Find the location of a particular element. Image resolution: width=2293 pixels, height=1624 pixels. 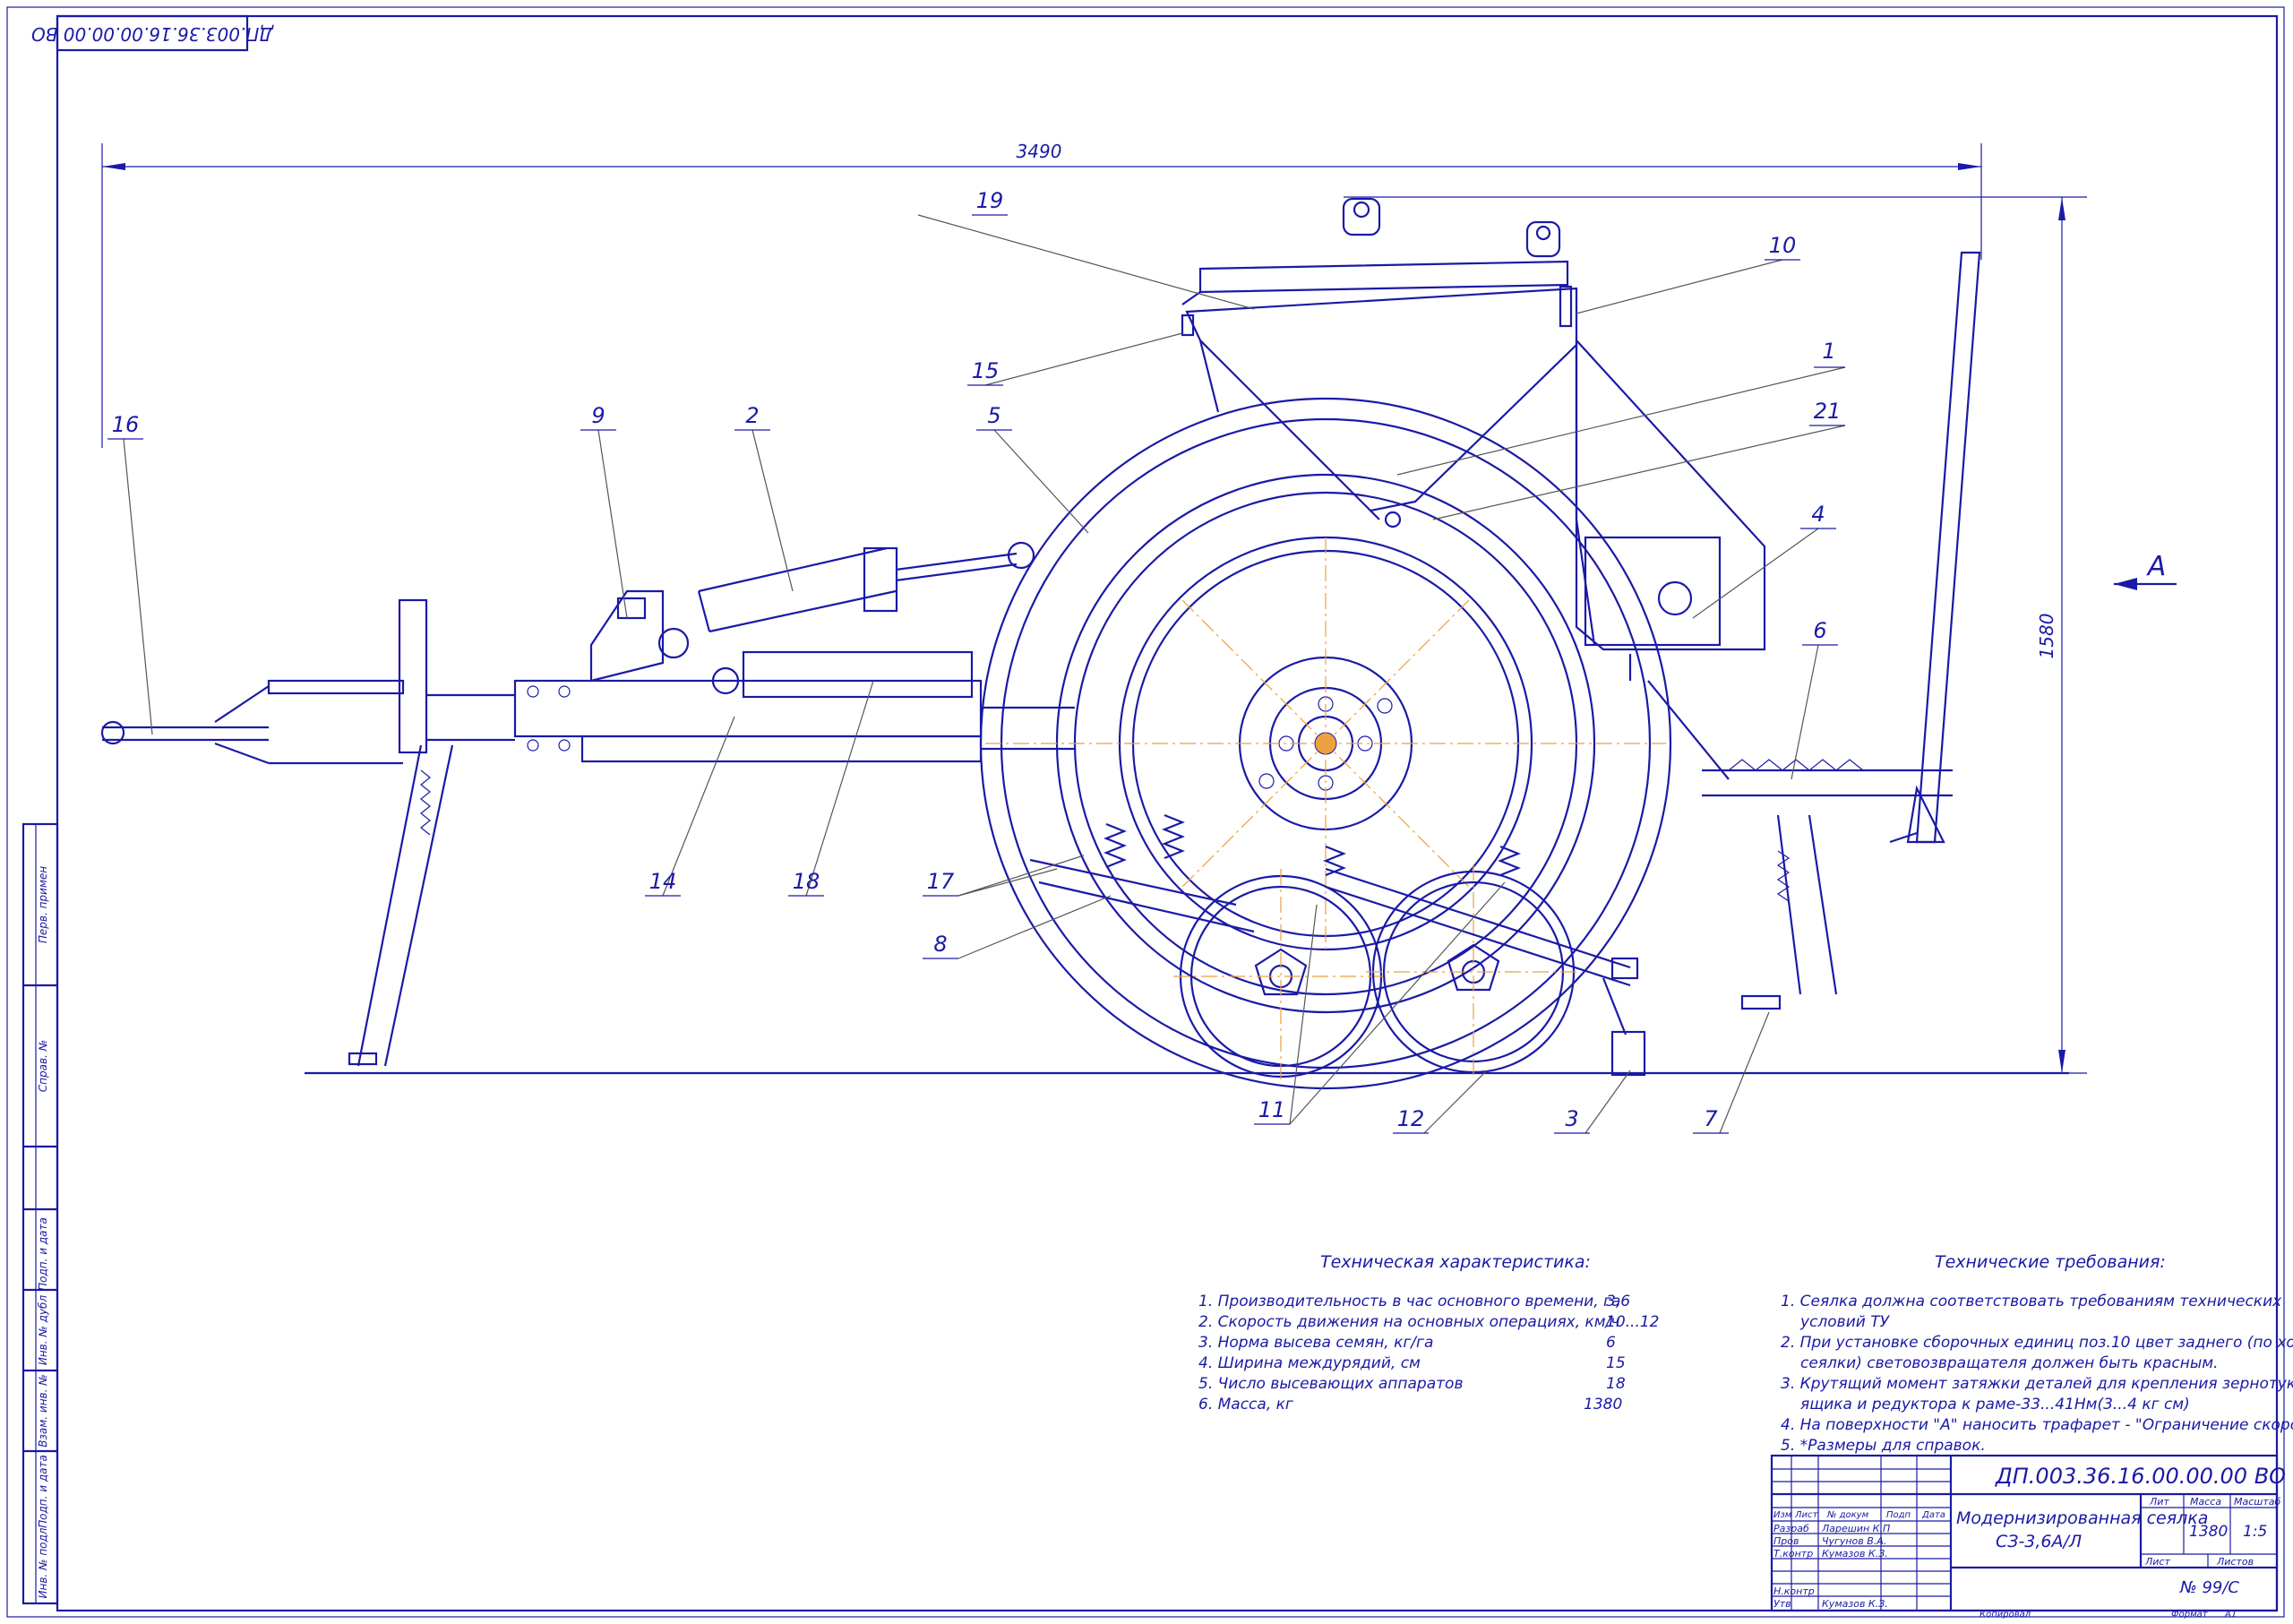

press-wheel-front is located at coordinates (1280, 976).